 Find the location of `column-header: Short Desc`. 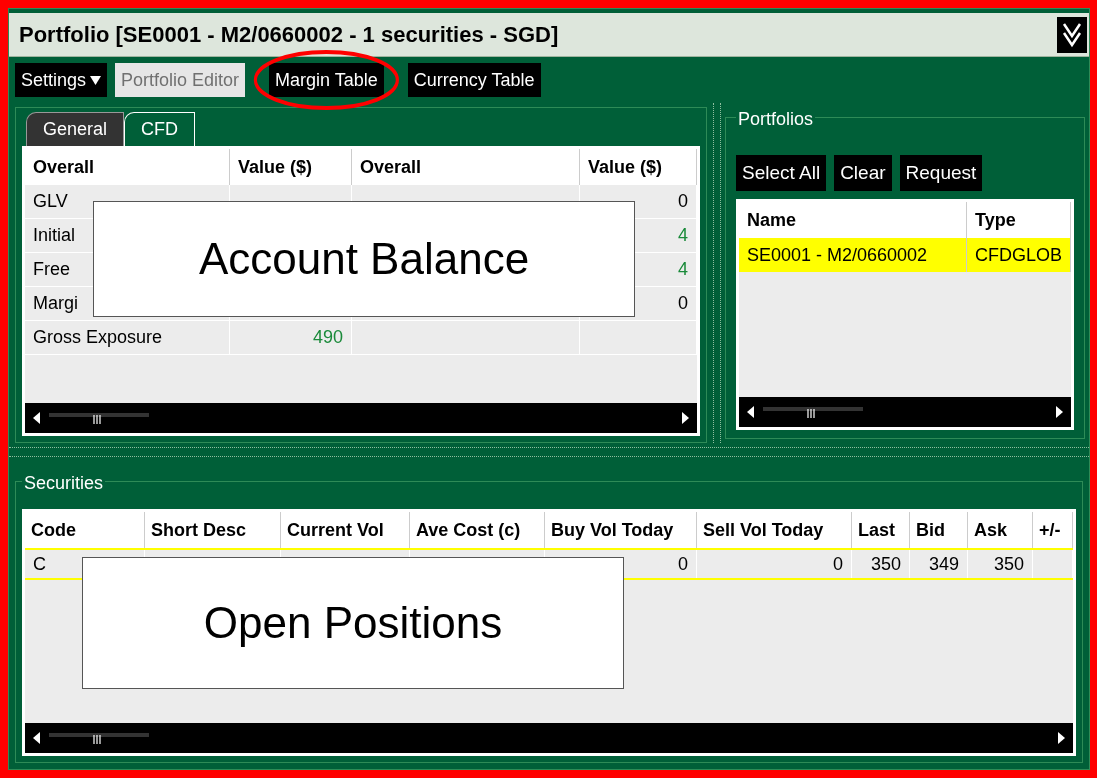

column-header: Short Desc is located at coordinates (213, 530).